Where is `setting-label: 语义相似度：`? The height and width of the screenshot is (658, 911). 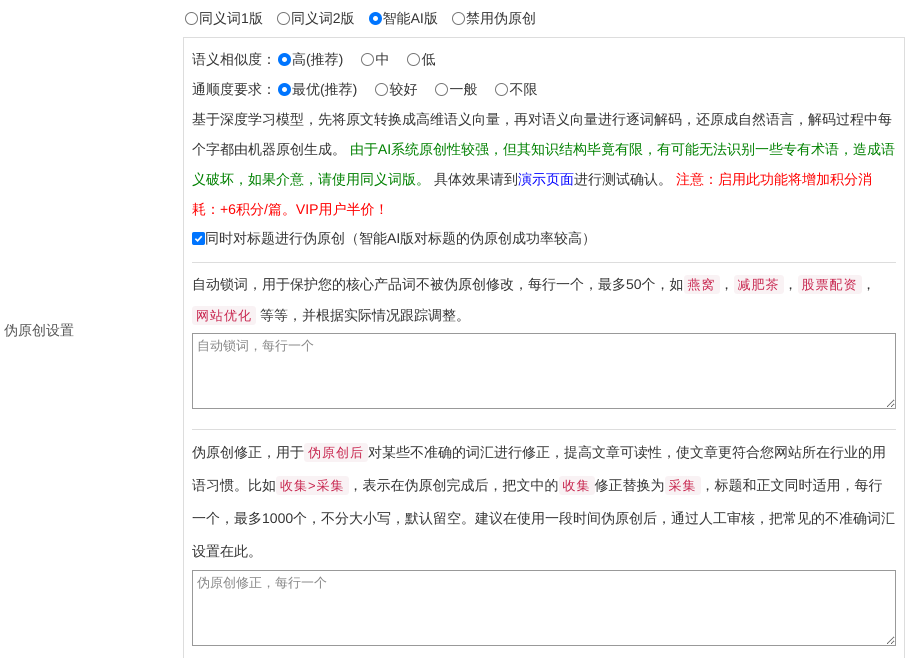 setting-label: 语义相似度： is located at coordinates (234, 59).